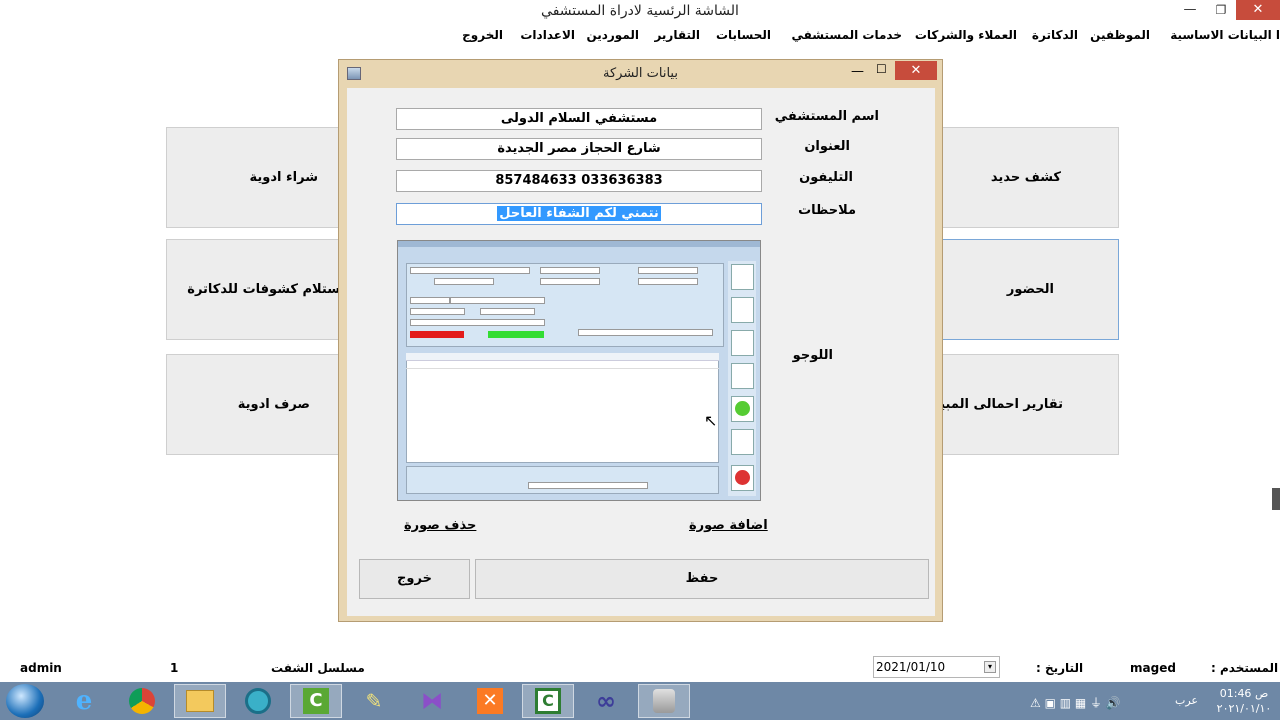  Describe the element at coordinates (702, 579) in the screenshot. I see `save-button: حفظ` at that location.